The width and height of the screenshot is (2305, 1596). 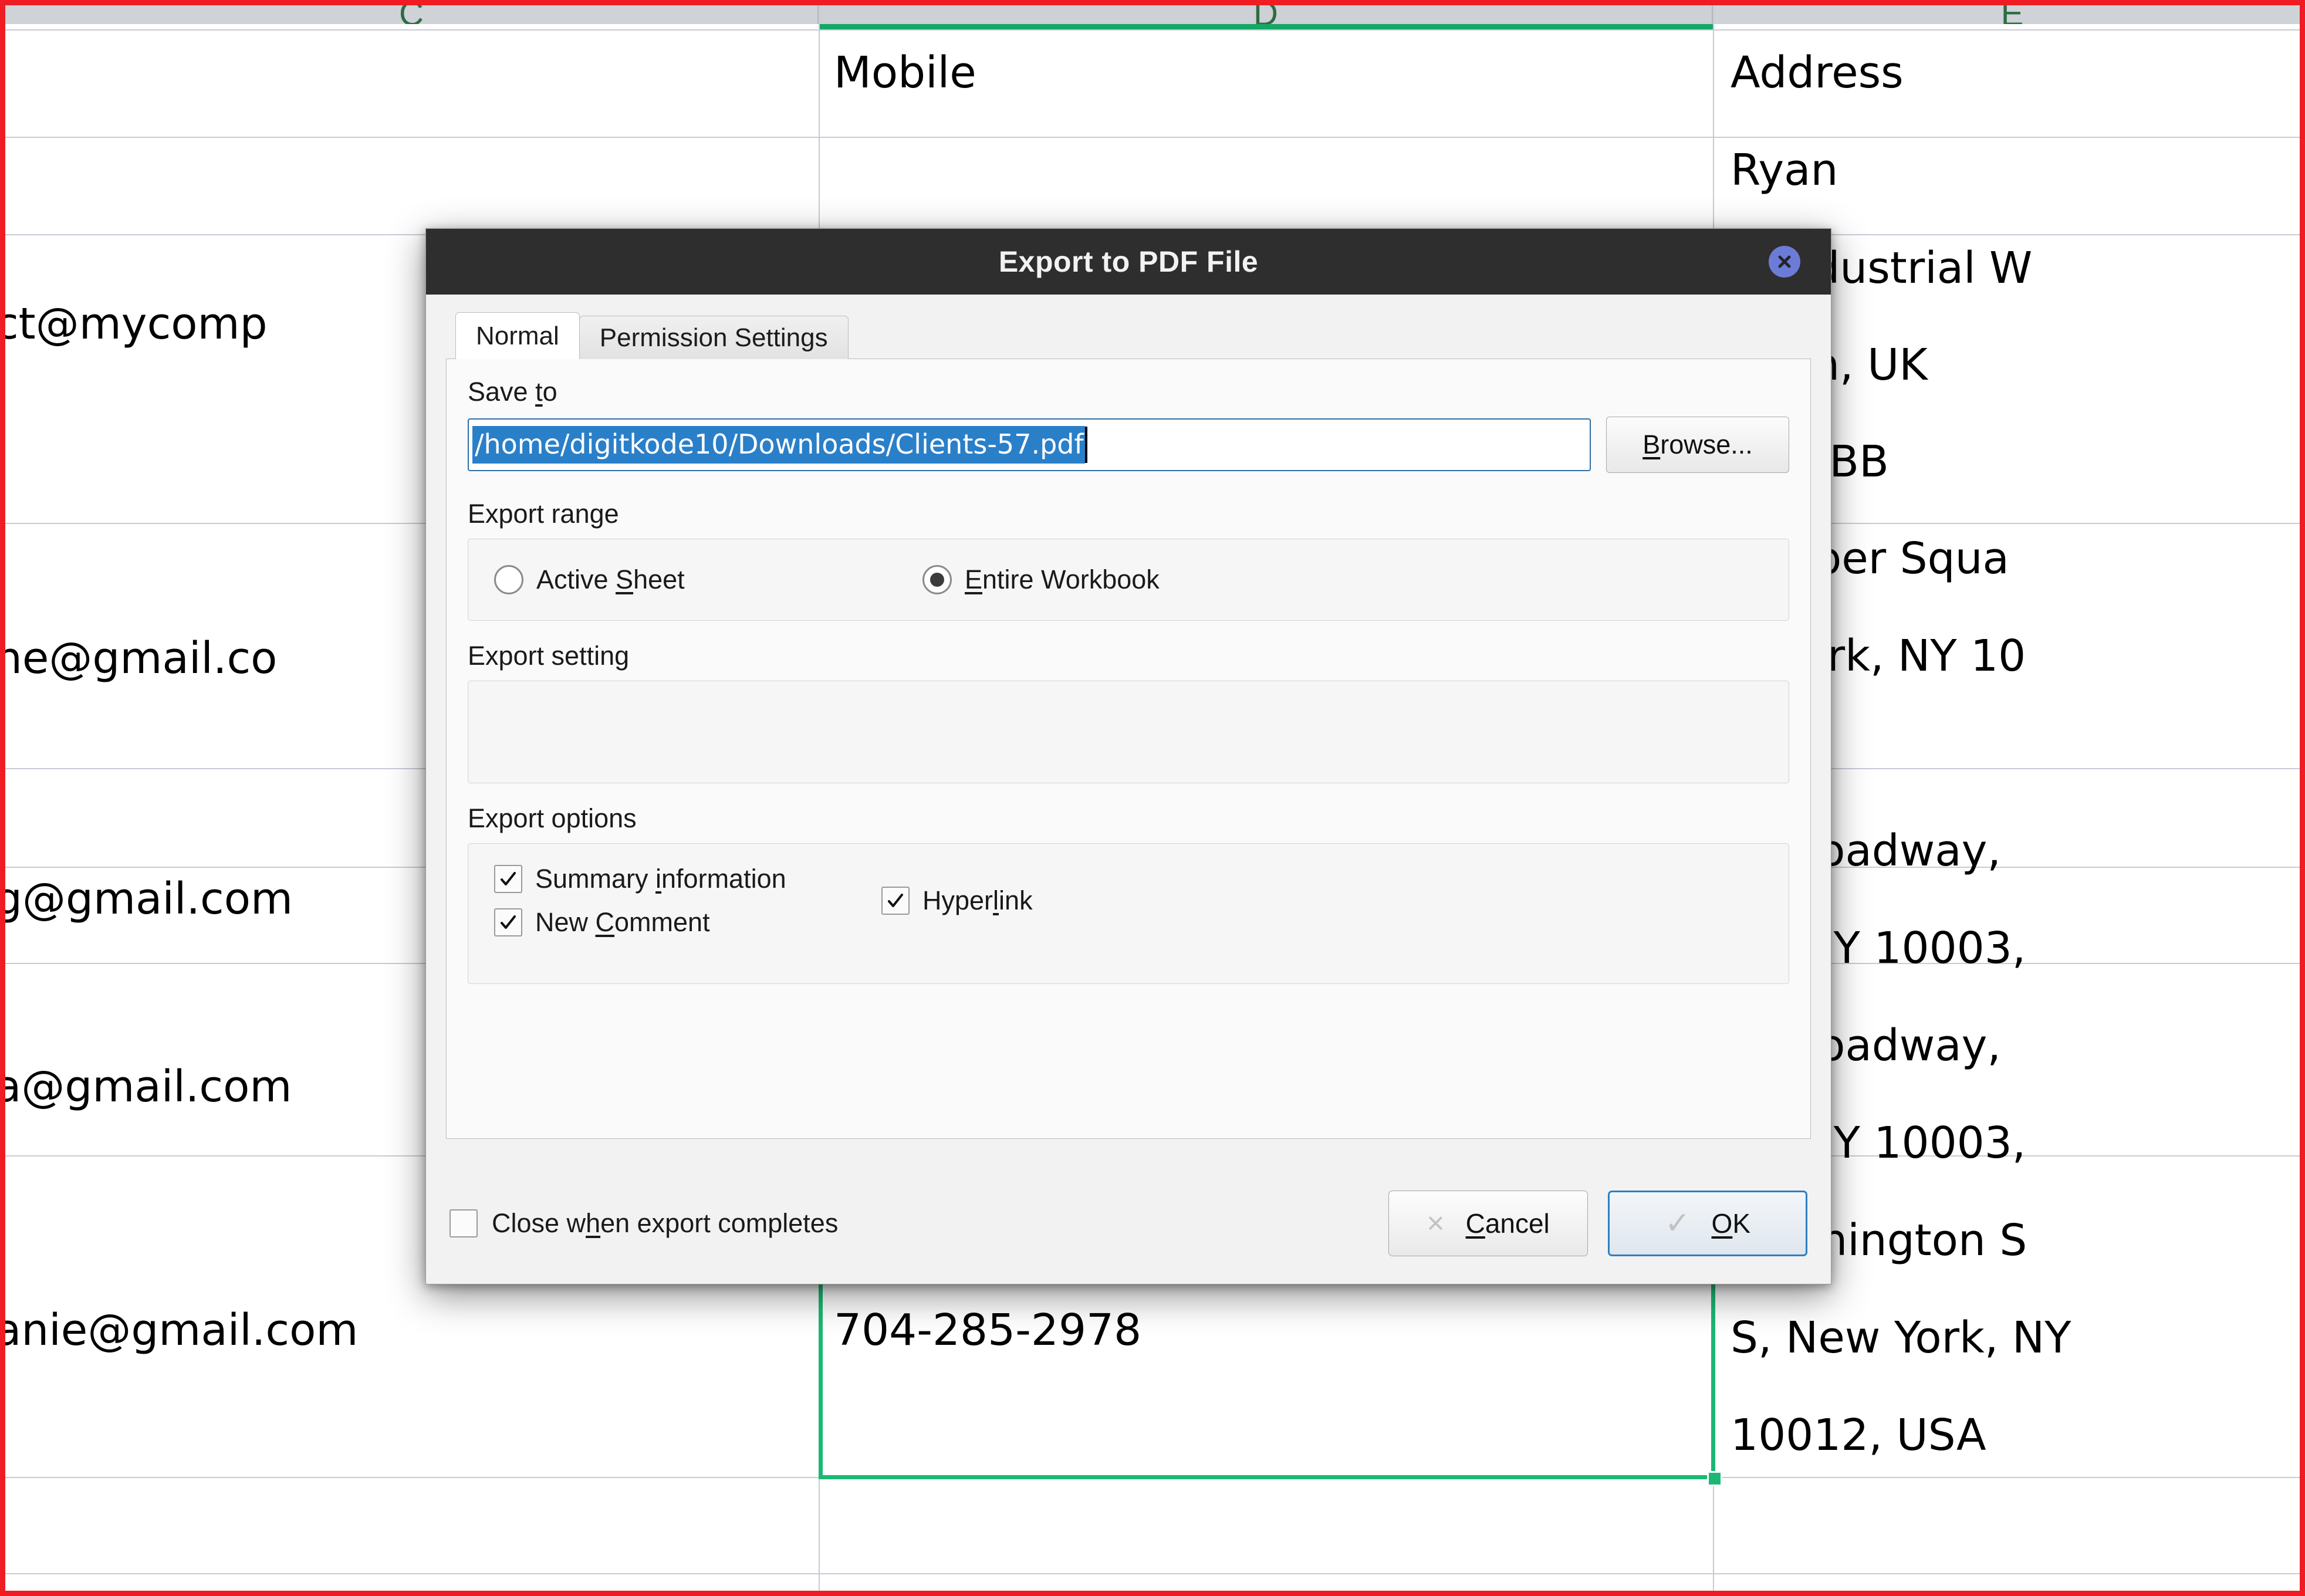 I want to click on dialog-tabs: Normal Permission Settings, so click(x=1128, y=335).